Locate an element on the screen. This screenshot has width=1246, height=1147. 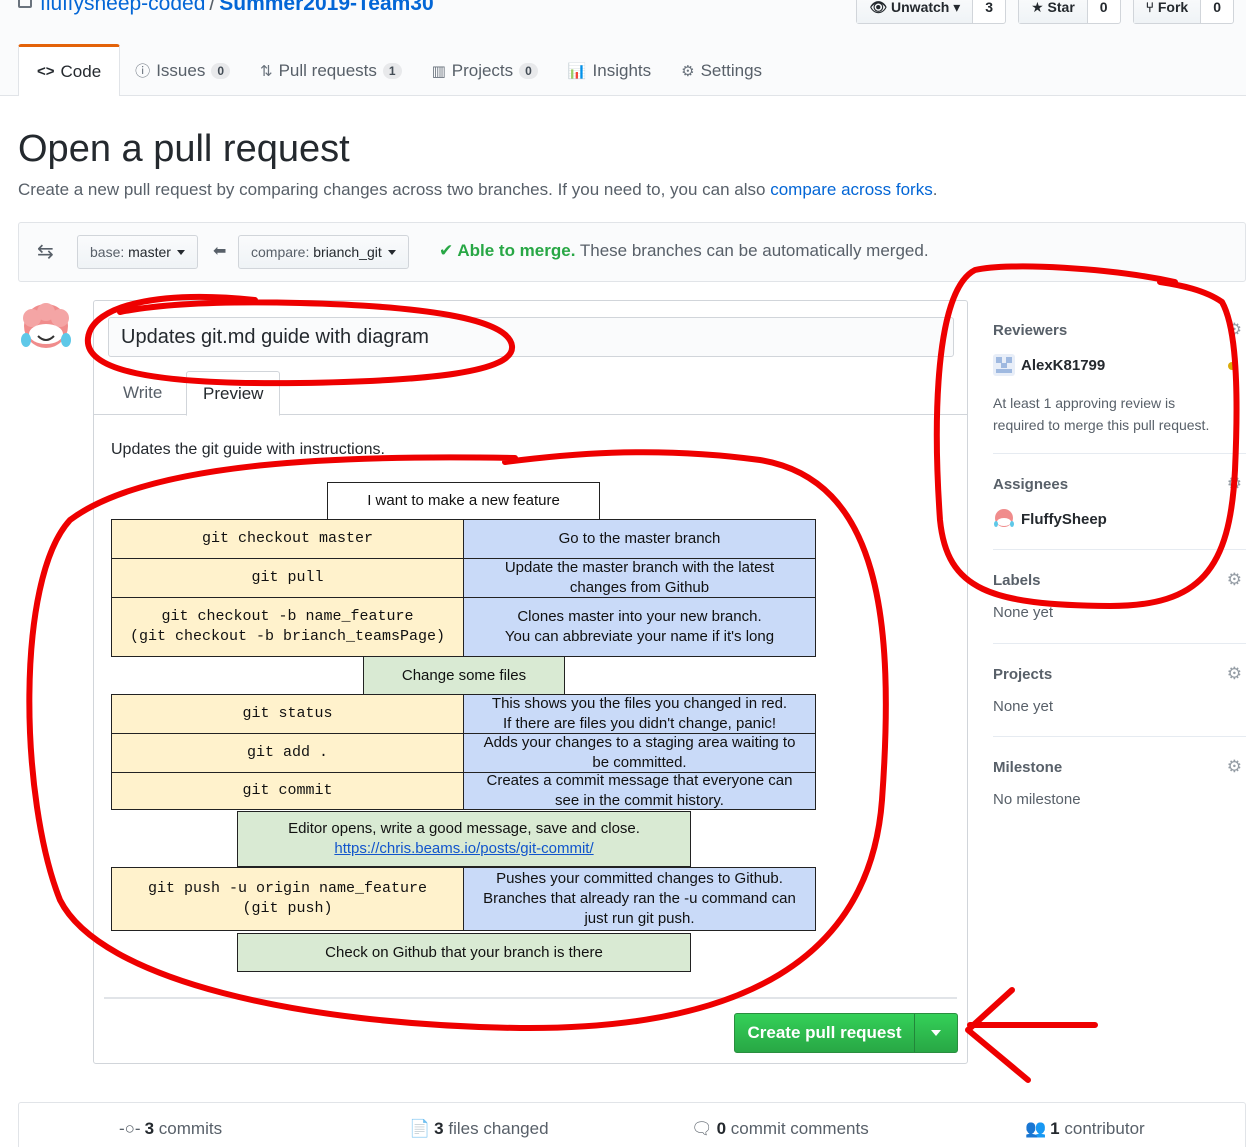
page-subtitle-end: . is located at coordinates (935, 189).